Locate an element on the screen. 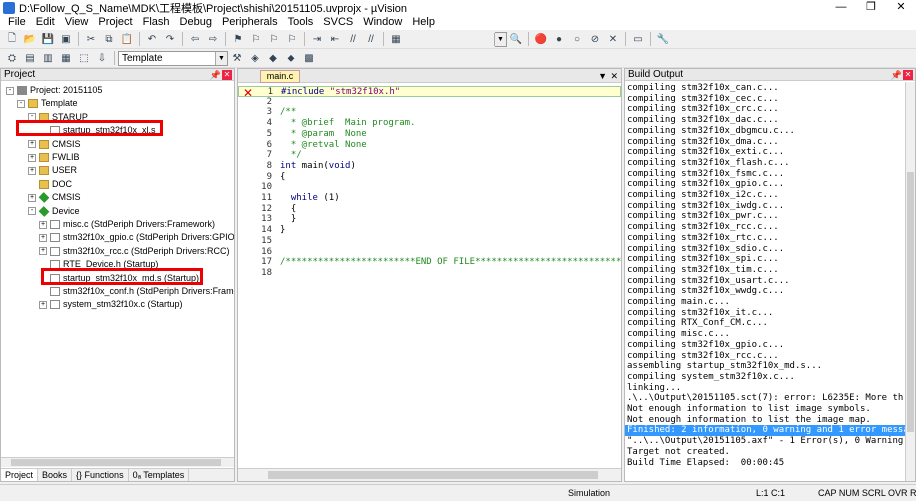 Image resolution: width=916 pixels, height=501 pixels. build-output-line: Target not created. is located at coordinates (678, 452).